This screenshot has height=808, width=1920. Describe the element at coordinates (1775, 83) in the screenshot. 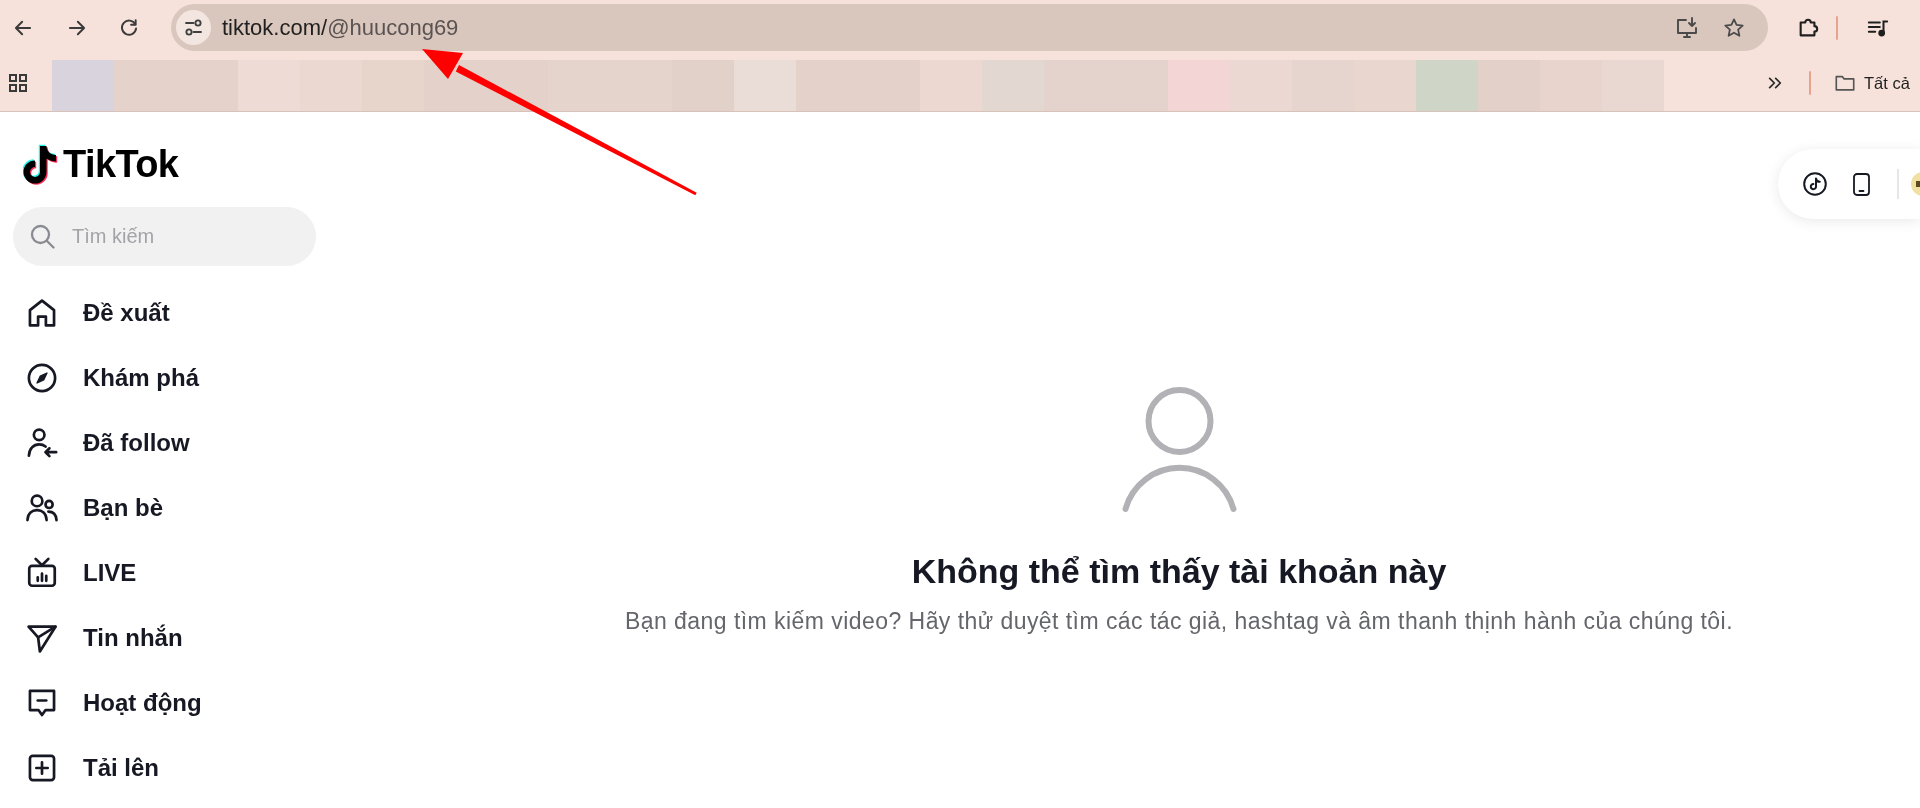

I see `double-chevron-icon` at that location.